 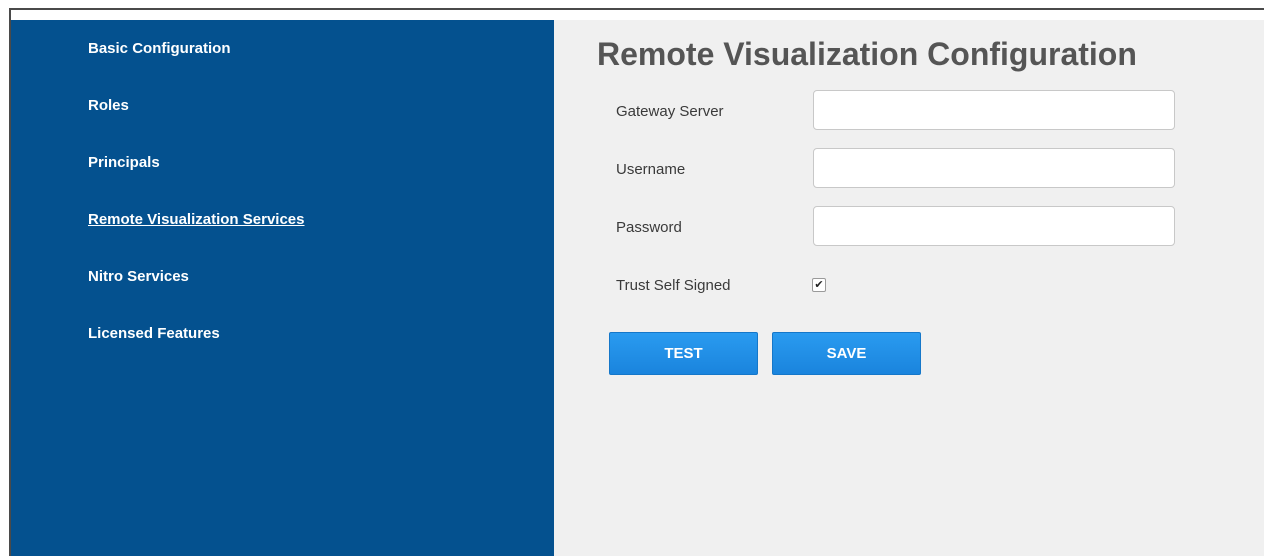 What do you see at coordinates (138, 276) in the screenshot?
I see `sidebar-item-nitro-services: Nitro Services` at bounding box center [138, 276].